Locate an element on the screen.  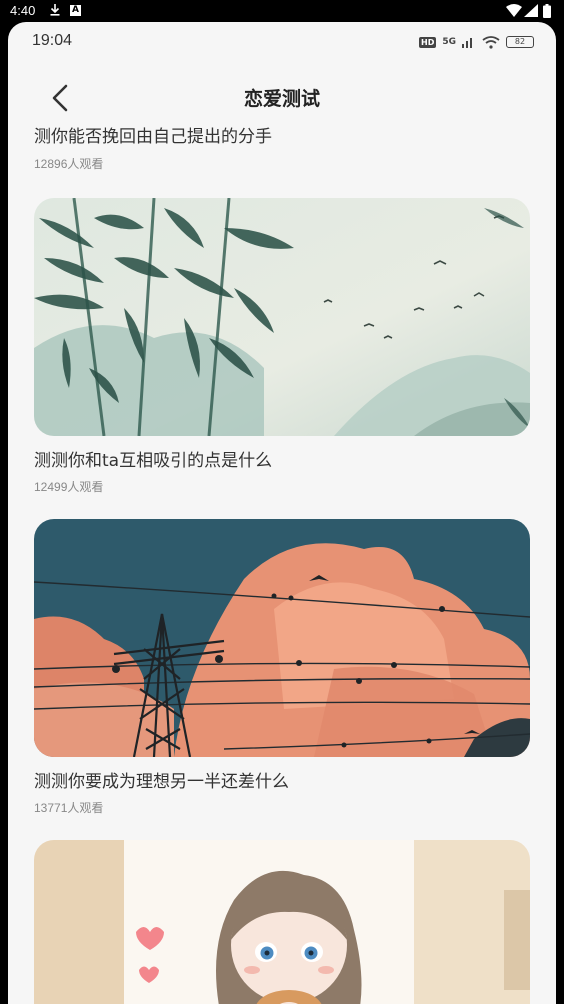
test-card-views: 12896人观看 is located at coordinates (69, 164).